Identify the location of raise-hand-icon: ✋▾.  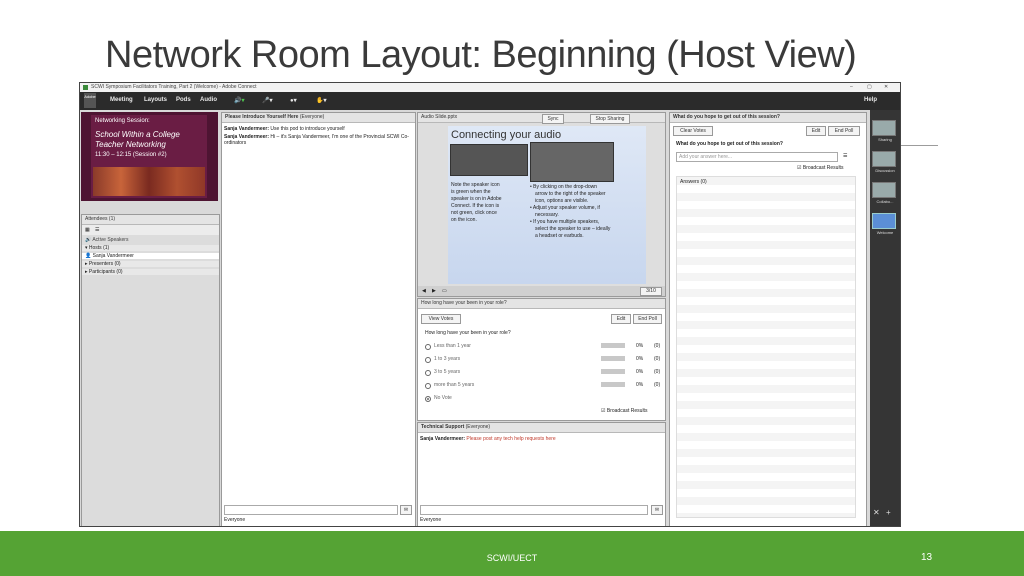
(321, 100).